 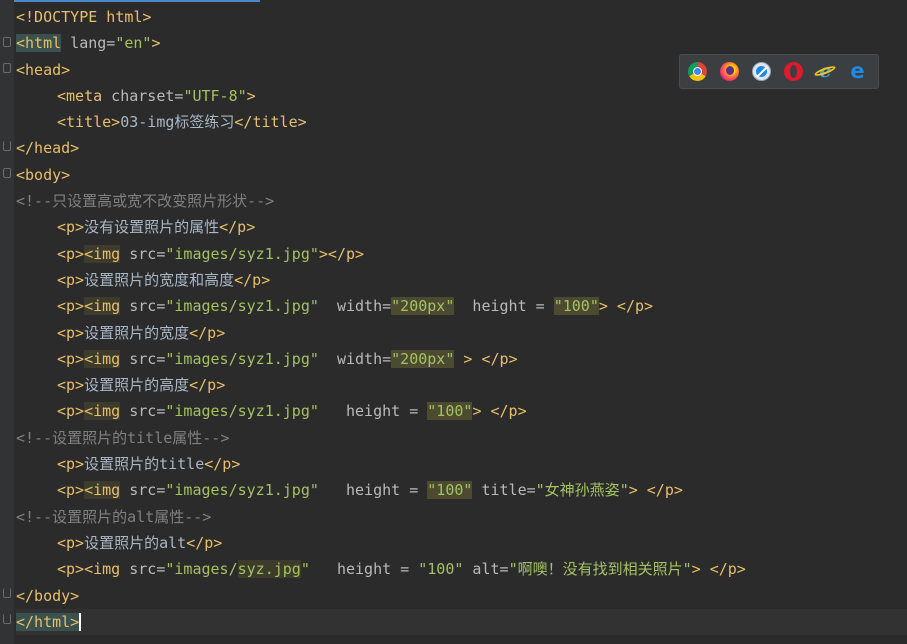 I want to click on code-token: 设置照片的高度, so click(x=137, y=385).